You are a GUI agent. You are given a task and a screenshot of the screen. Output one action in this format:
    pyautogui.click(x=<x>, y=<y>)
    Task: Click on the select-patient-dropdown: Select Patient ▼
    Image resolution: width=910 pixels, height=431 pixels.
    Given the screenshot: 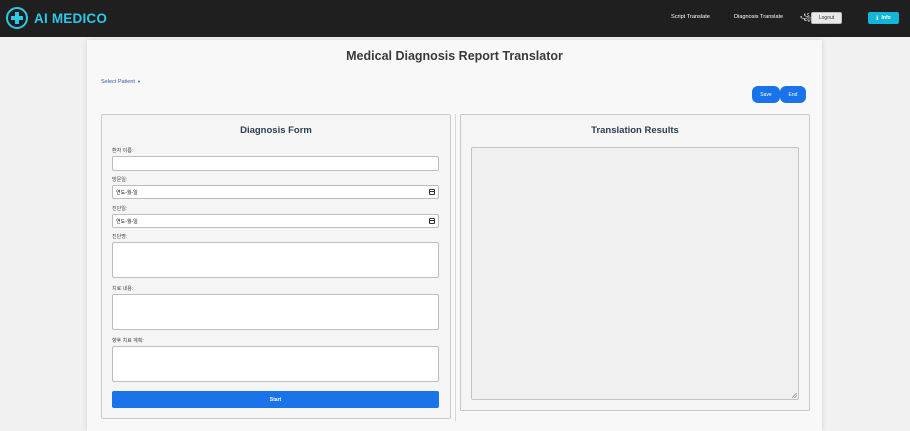 What is the action you would take?
    pyautogui.click(x=121, y=82)
    